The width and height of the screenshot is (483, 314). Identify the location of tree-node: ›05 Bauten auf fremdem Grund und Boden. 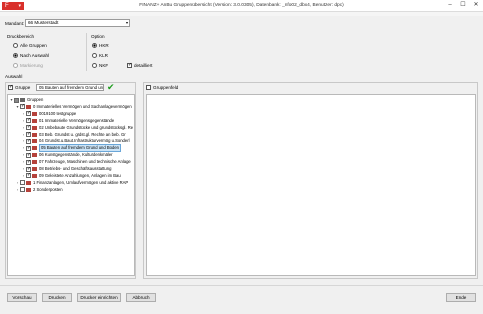
(71, 148).